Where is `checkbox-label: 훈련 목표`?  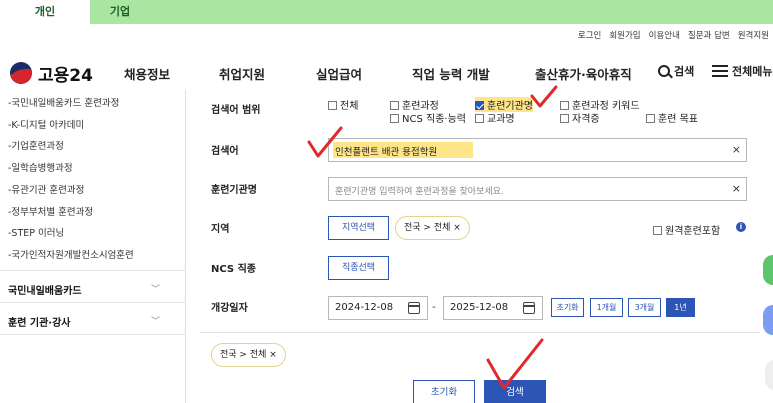 checkbox-label: 훈련 목표 is located at coordinates (678, 119).